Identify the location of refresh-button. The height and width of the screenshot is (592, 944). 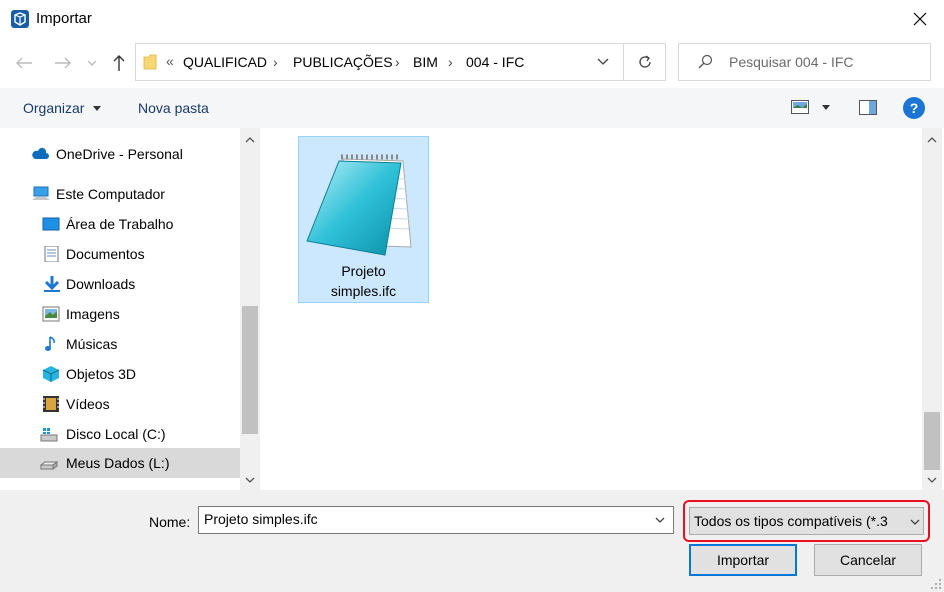
(644, 62).